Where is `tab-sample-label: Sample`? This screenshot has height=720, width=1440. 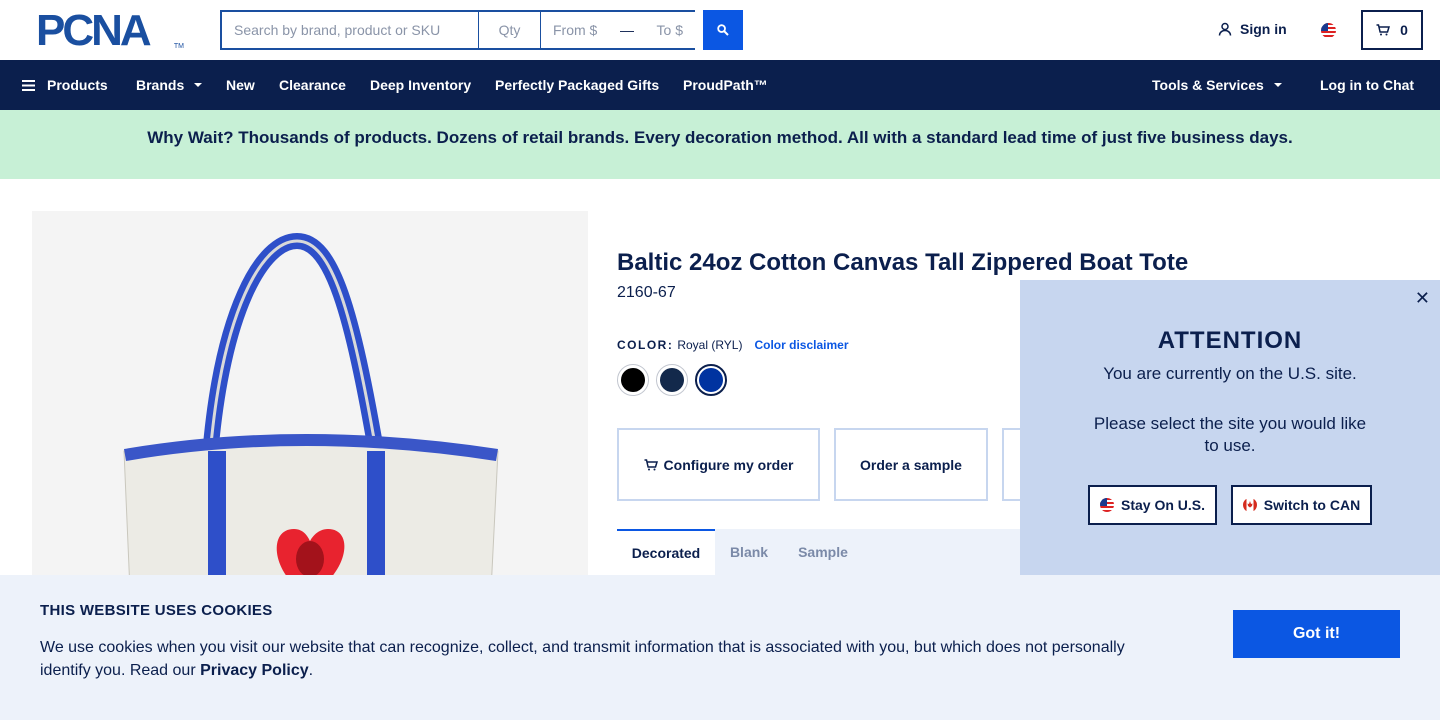
tab-sample-label: Sample is located at coordinates (823, 552).